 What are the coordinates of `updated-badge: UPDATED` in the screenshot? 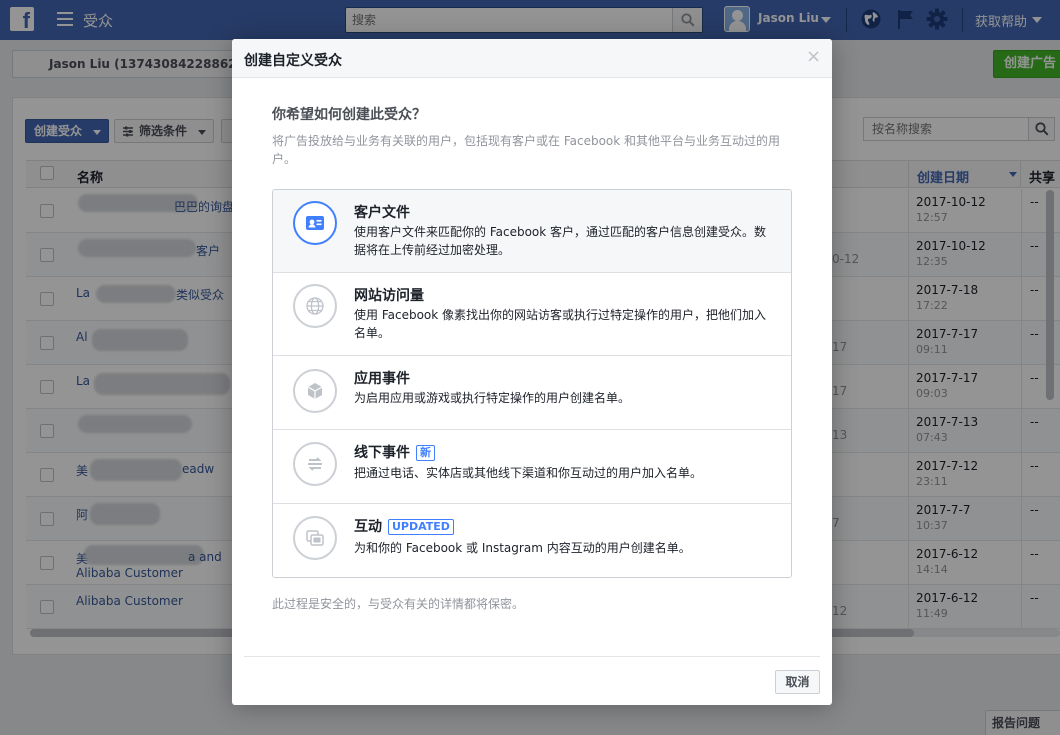 It's located at (421, 527).